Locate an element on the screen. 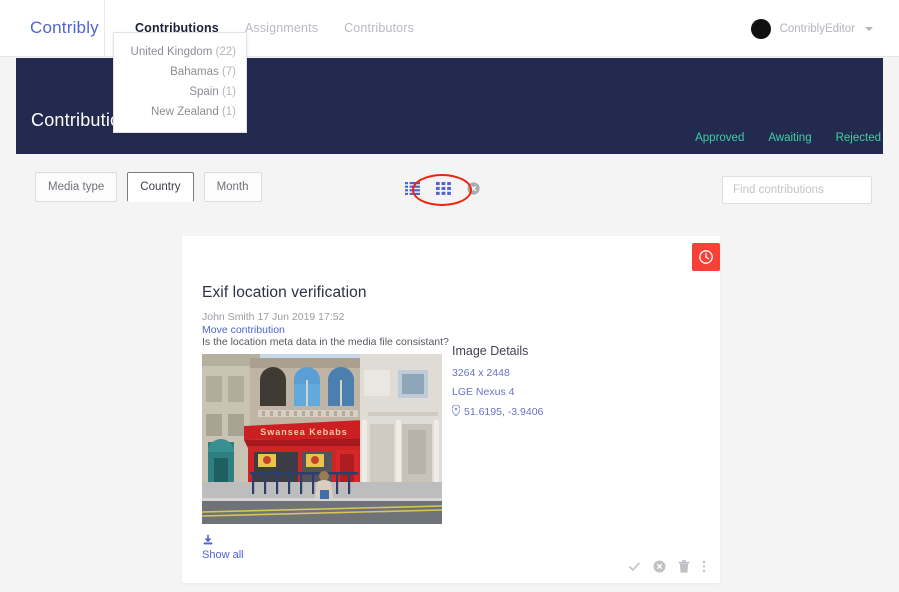 Image resolution: width=899 pixels, height=592 pixels. contribution-meta: John Smith 17 Jun 2019 17:52 is located at coordinates (273, 317).